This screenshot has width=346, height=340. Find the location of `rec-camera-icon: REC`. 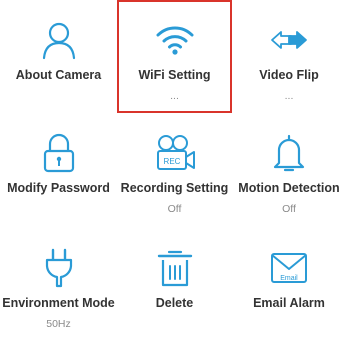

rec-camera-icon: REC is located at coordinates (175, 153).